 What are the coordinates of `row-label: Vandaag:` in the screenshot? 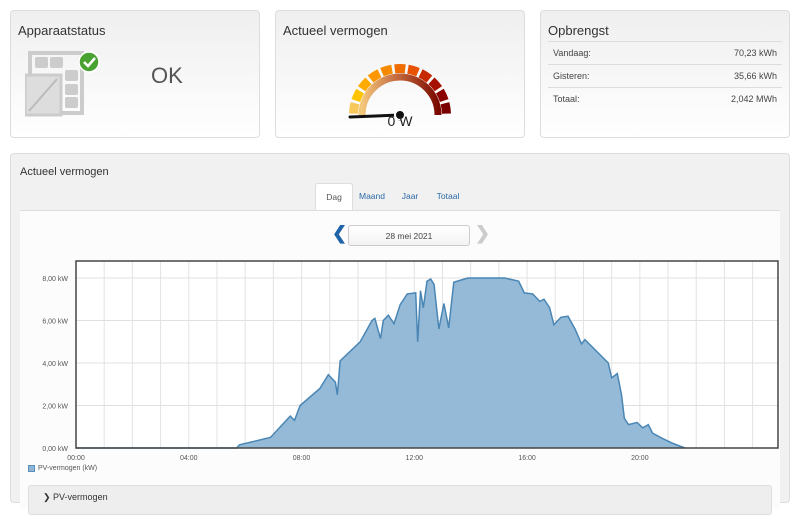 It's located at (572, 53).